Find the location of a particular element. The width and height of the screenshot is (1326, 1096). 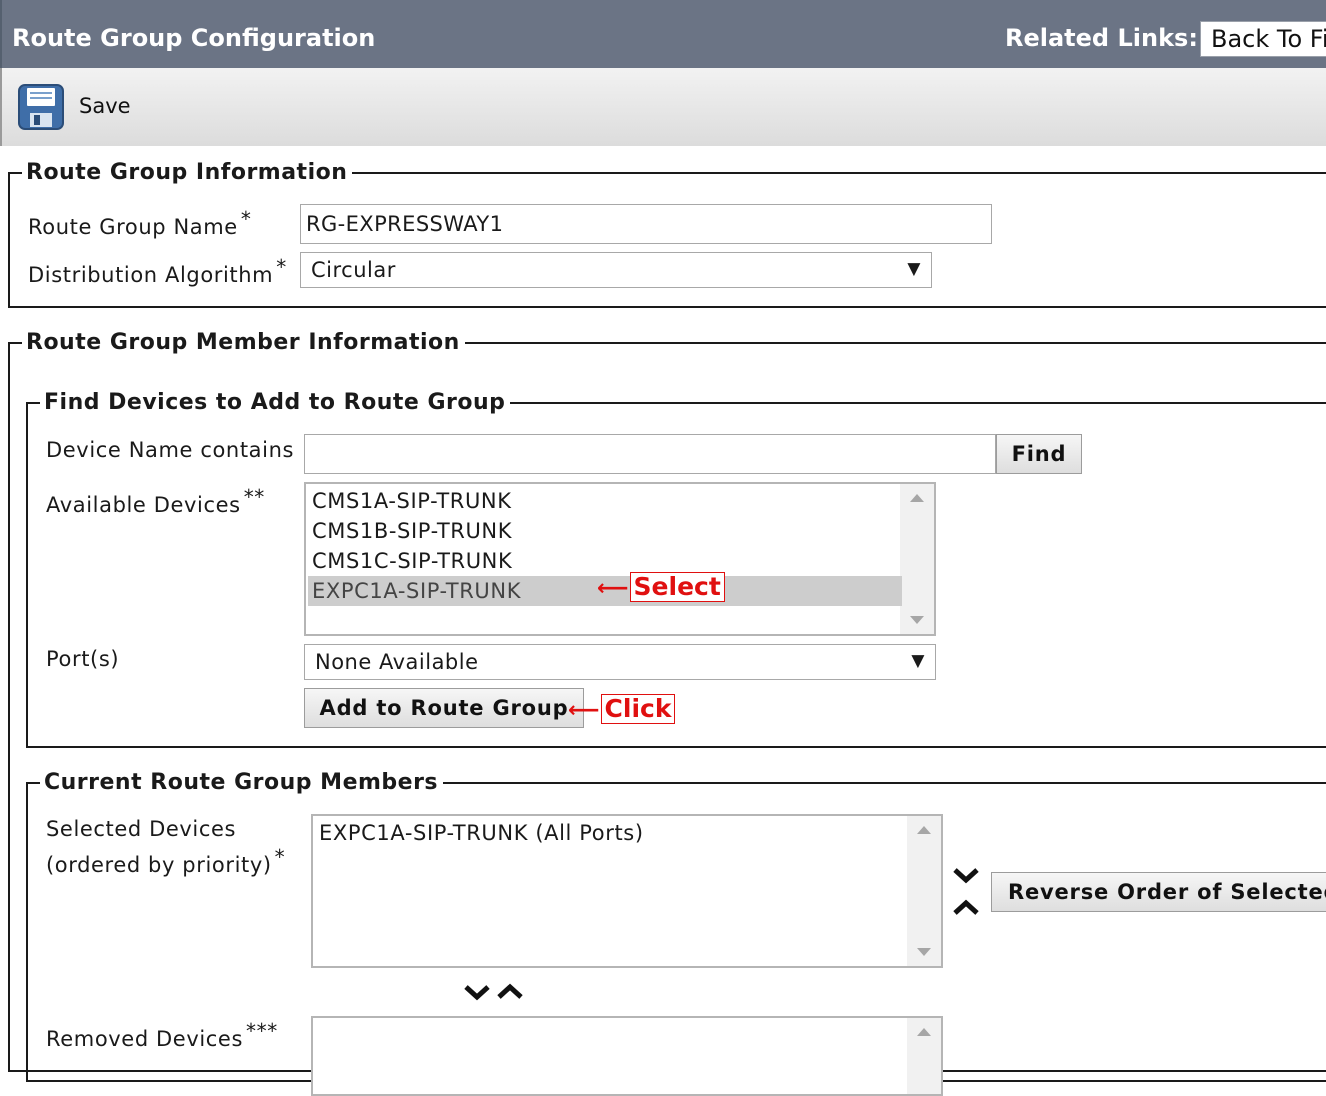

save-button: Save is located at coordinates (105, 106).